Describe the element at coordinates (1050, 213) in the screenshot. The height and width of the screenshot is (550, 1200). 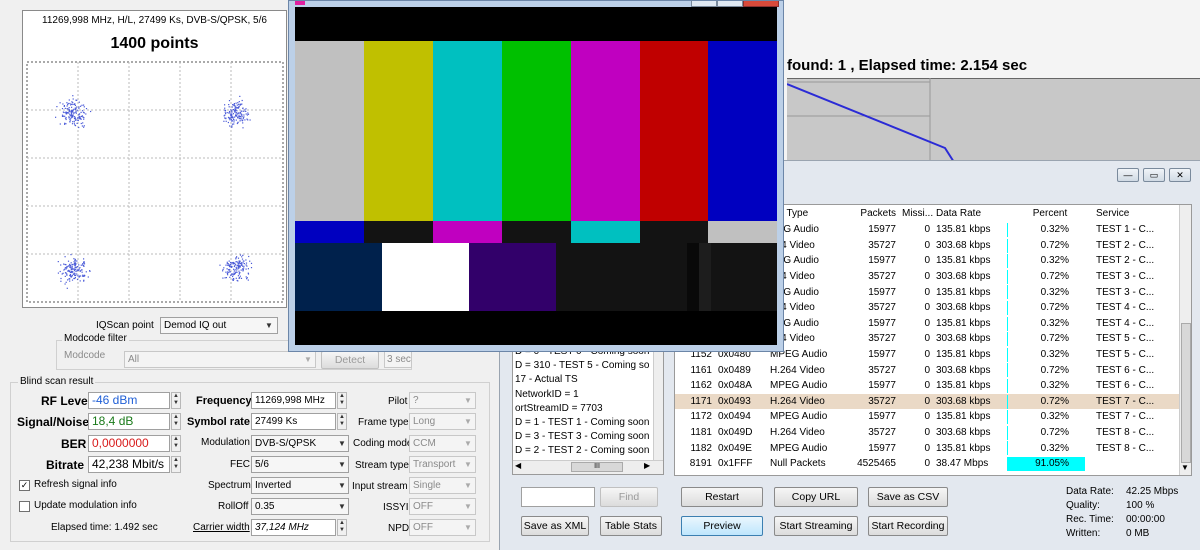
I see `column-header: Percent` at that location.